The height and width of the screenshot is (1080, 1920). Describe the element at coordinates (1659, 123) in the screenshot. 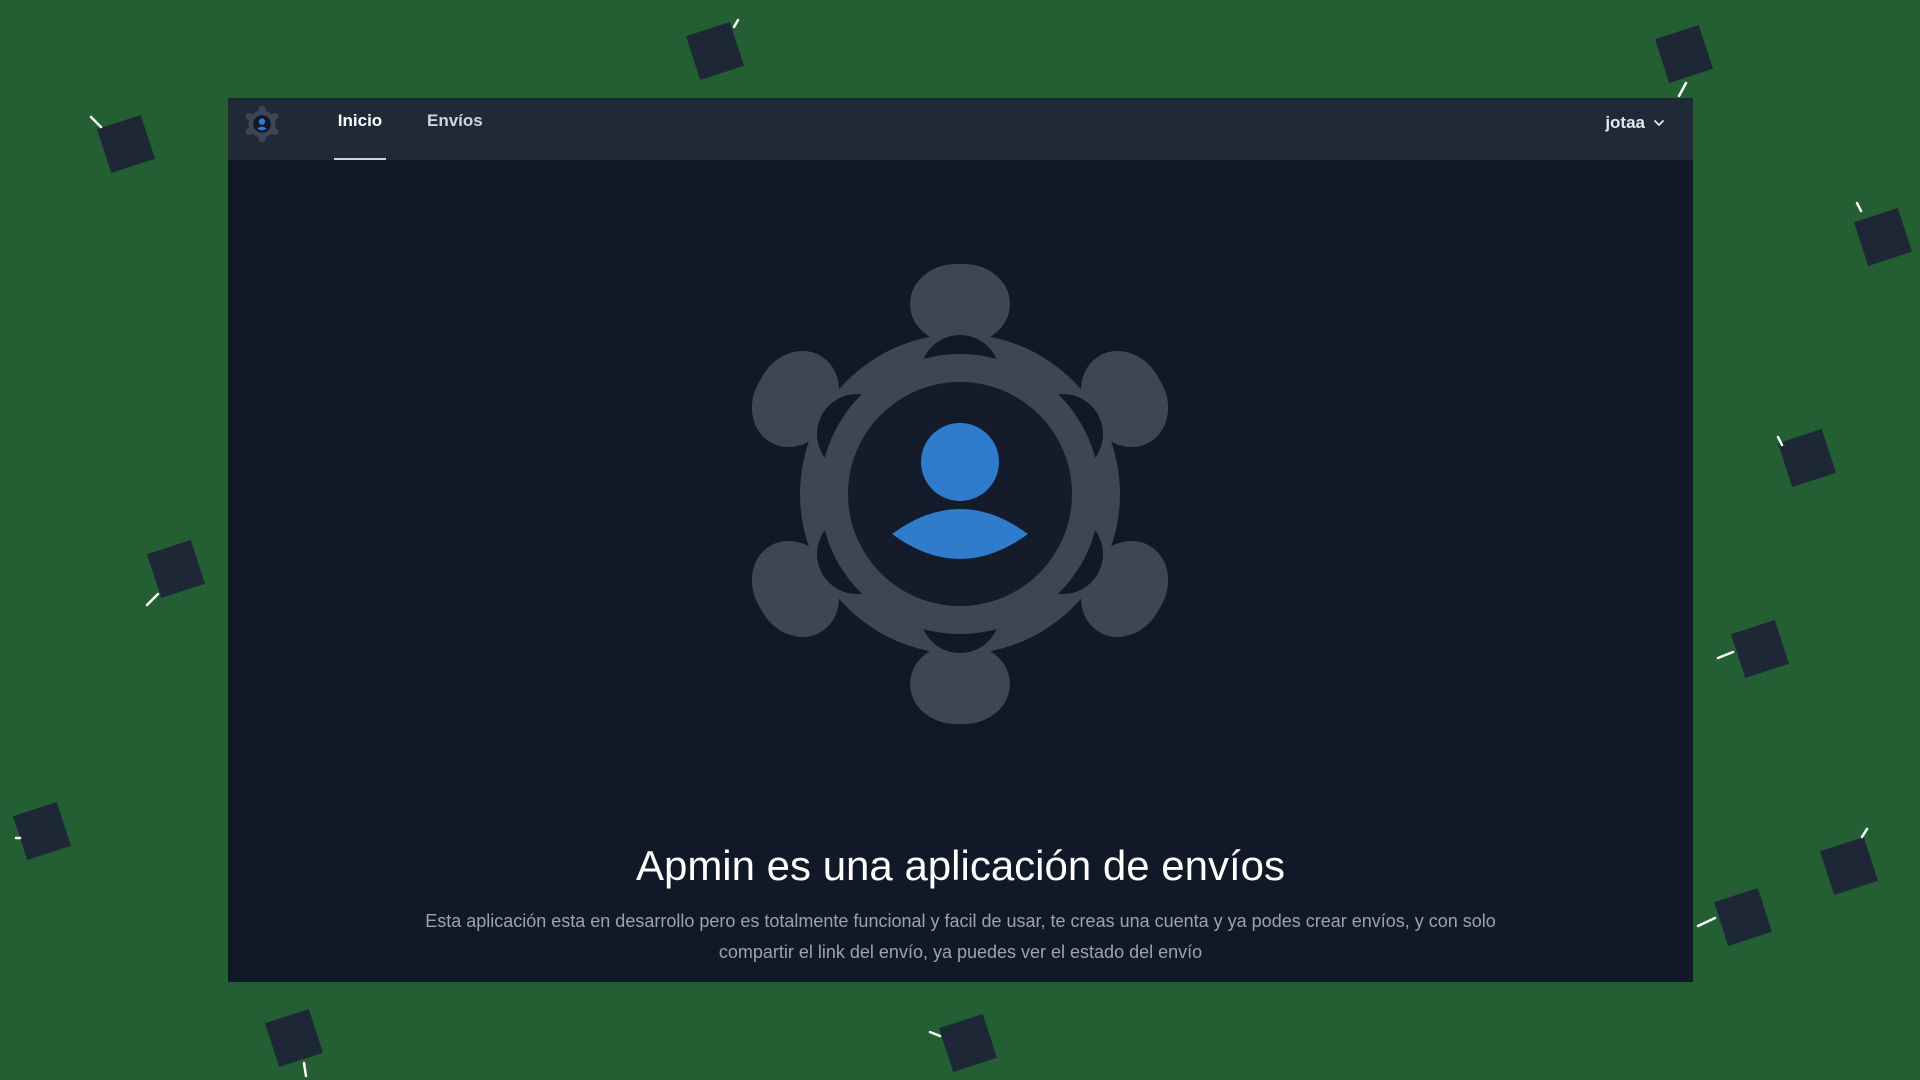

I see `chevron-down-icon` at that location.